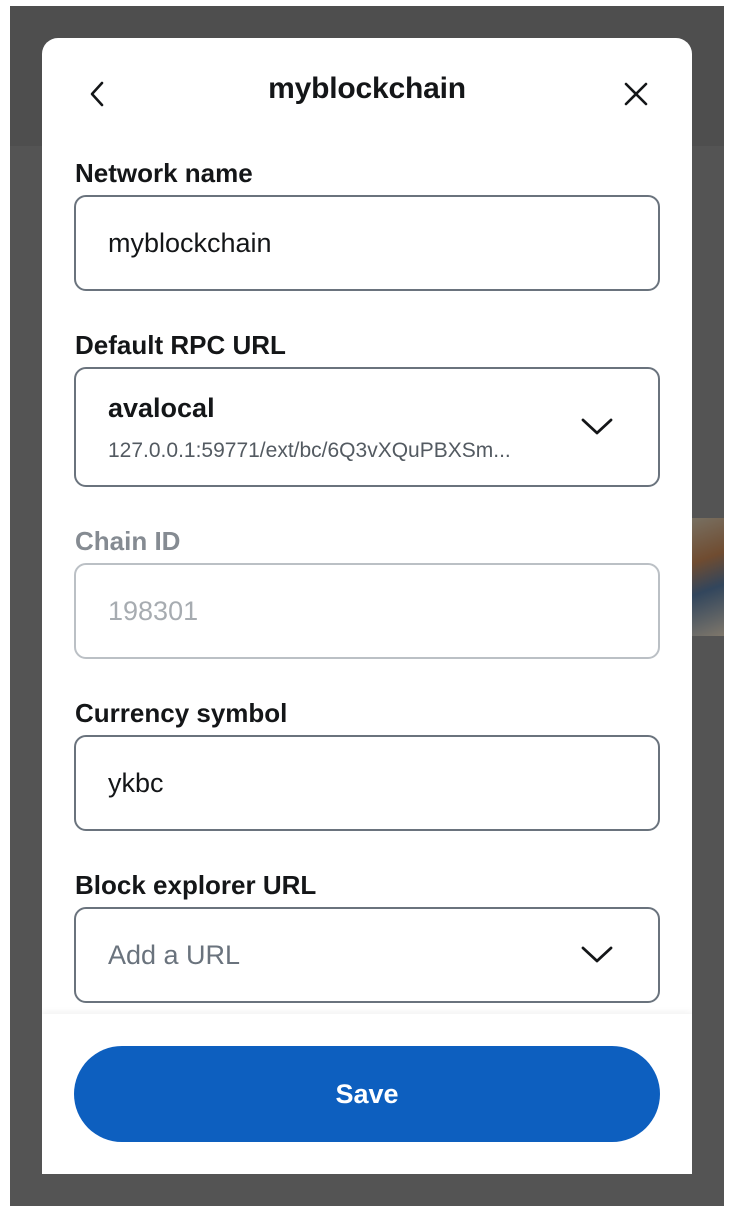 This screenshot has height=1220, width=734. What do you see at coordinates (128, 541) in the screenshot?
I see `chain-id-label: Chain ID` at bounding box center [128, 541].